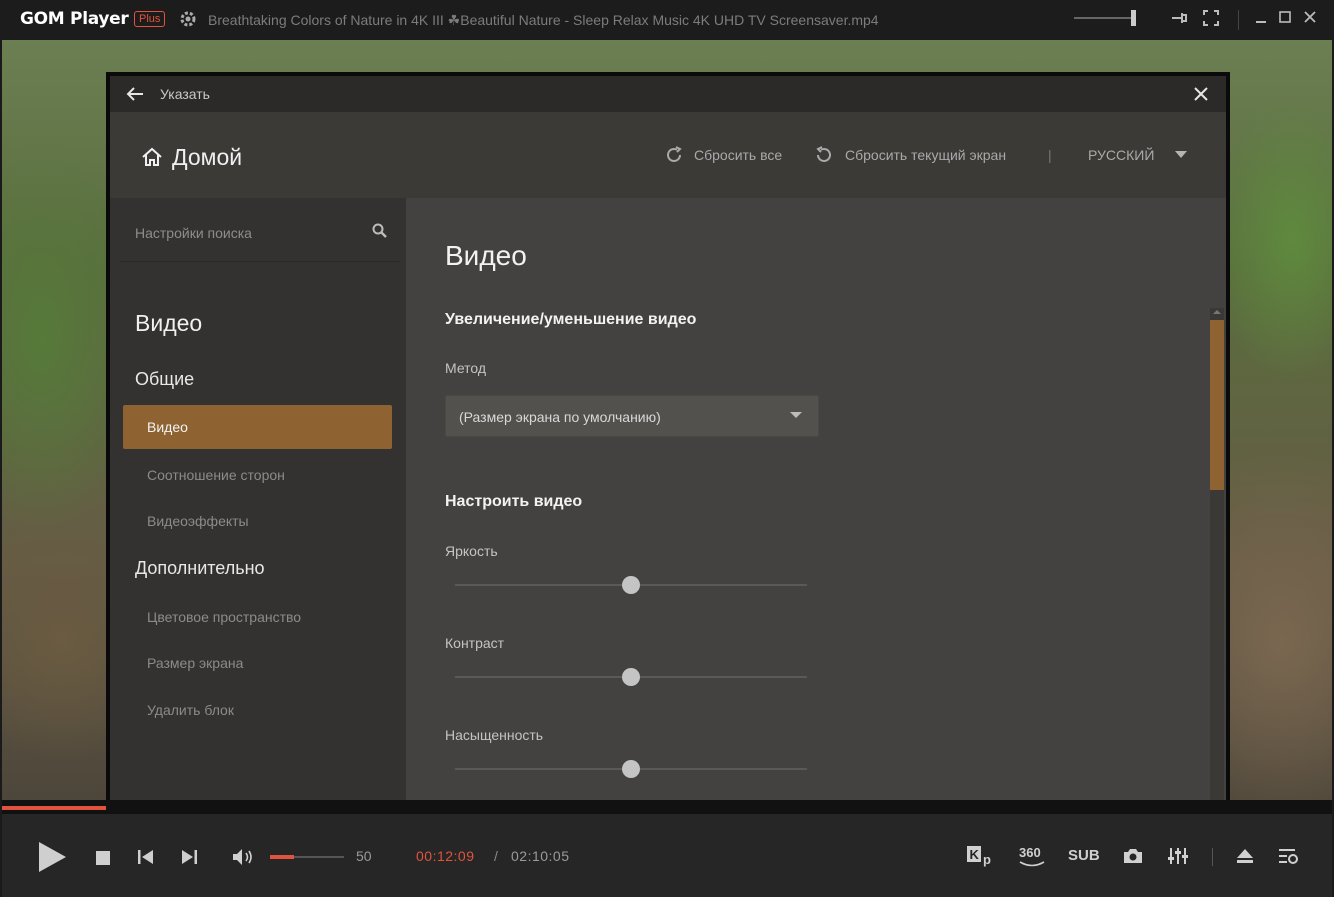  Describe the element at coordinates (257, 521) in the screenshot. I see `sidebar-item-video-effects: Видеоэффекты` at that location.